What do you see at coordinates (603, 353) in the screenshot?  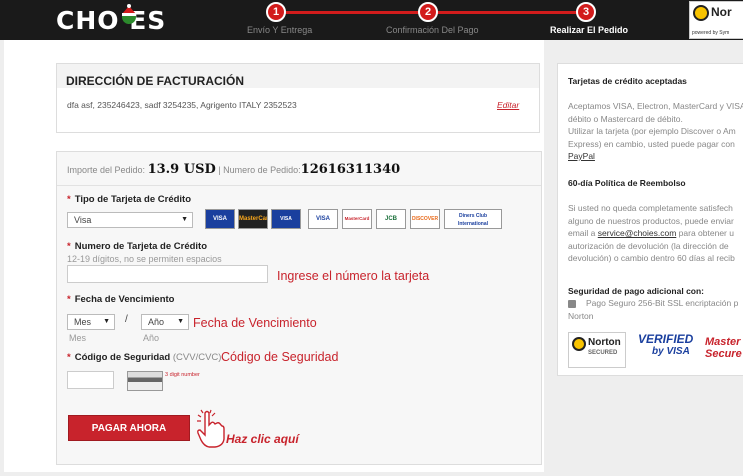 I see `badge-norton-sub: SECURED` at bounding box center [603, 353].